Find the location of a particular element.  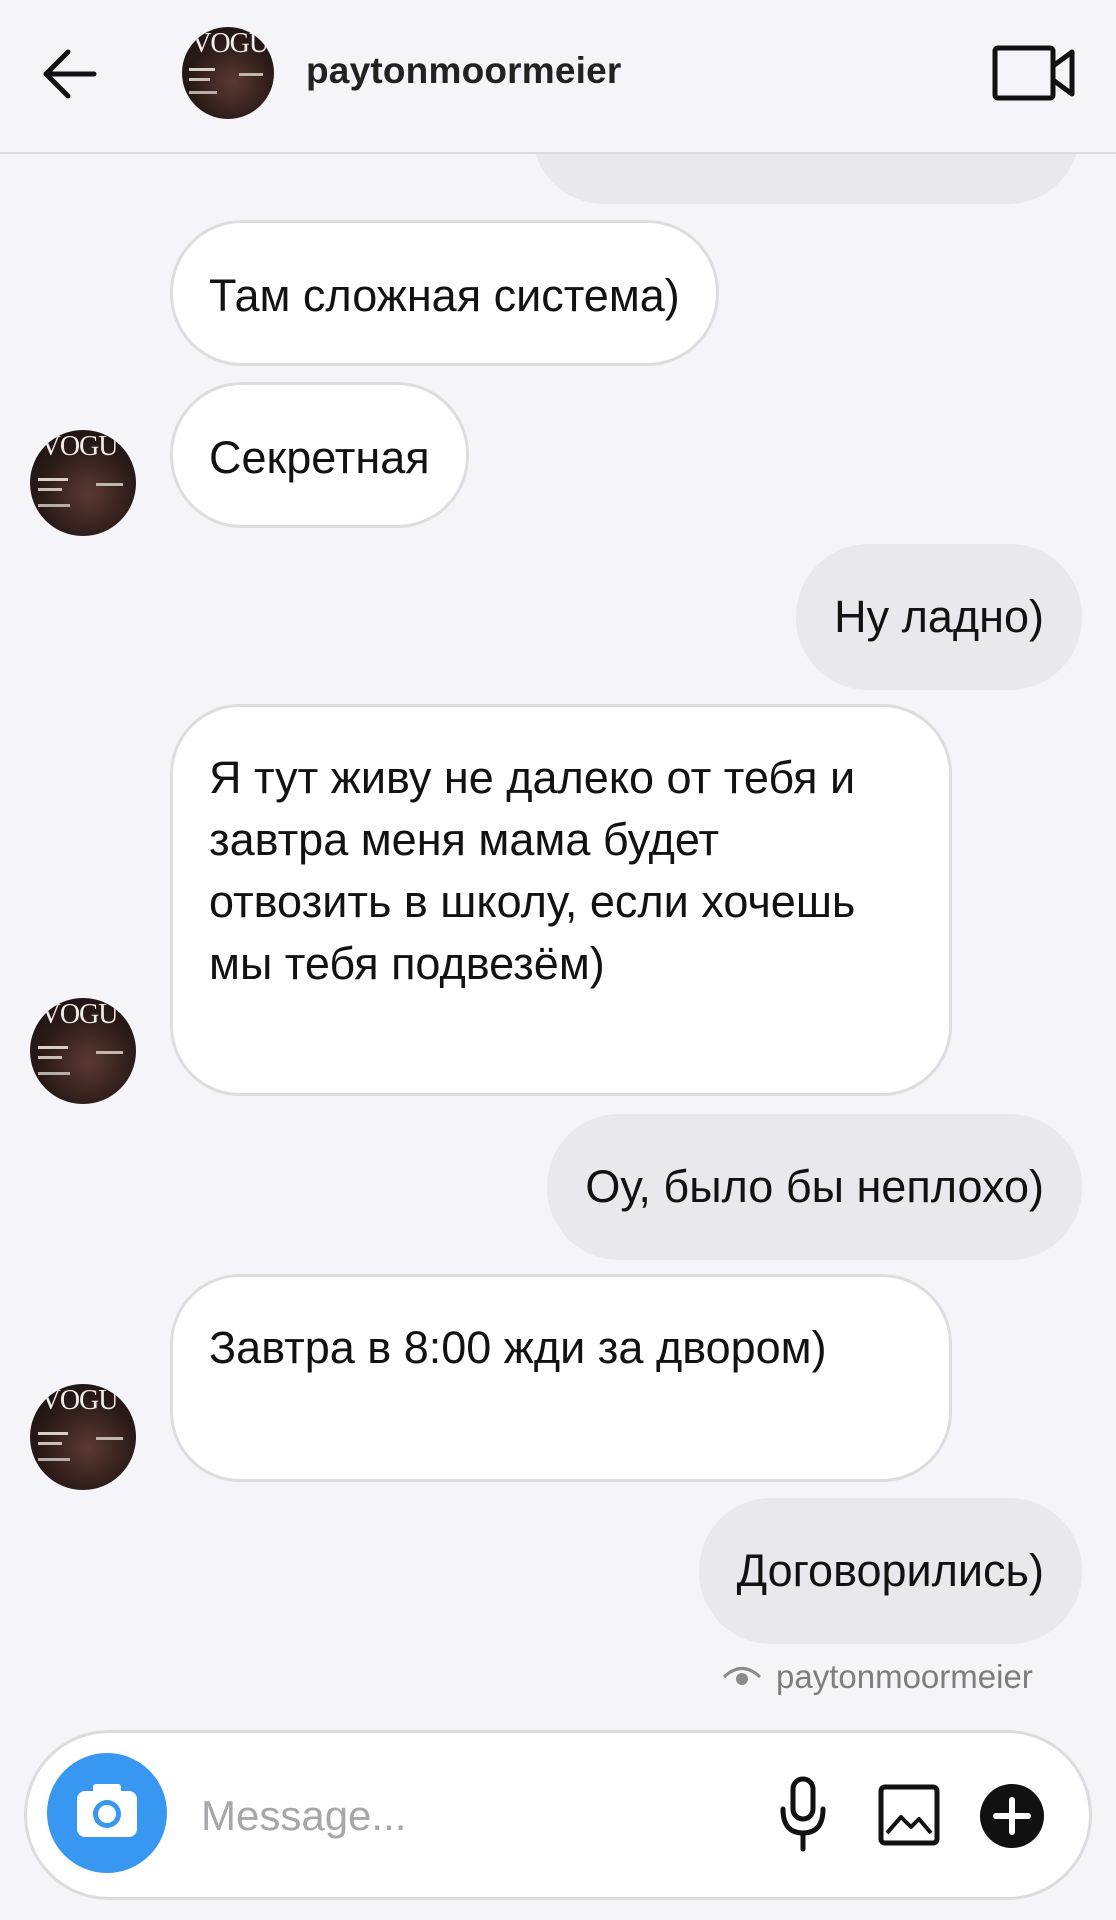

camera-button is located at coordinates (107, 1813).